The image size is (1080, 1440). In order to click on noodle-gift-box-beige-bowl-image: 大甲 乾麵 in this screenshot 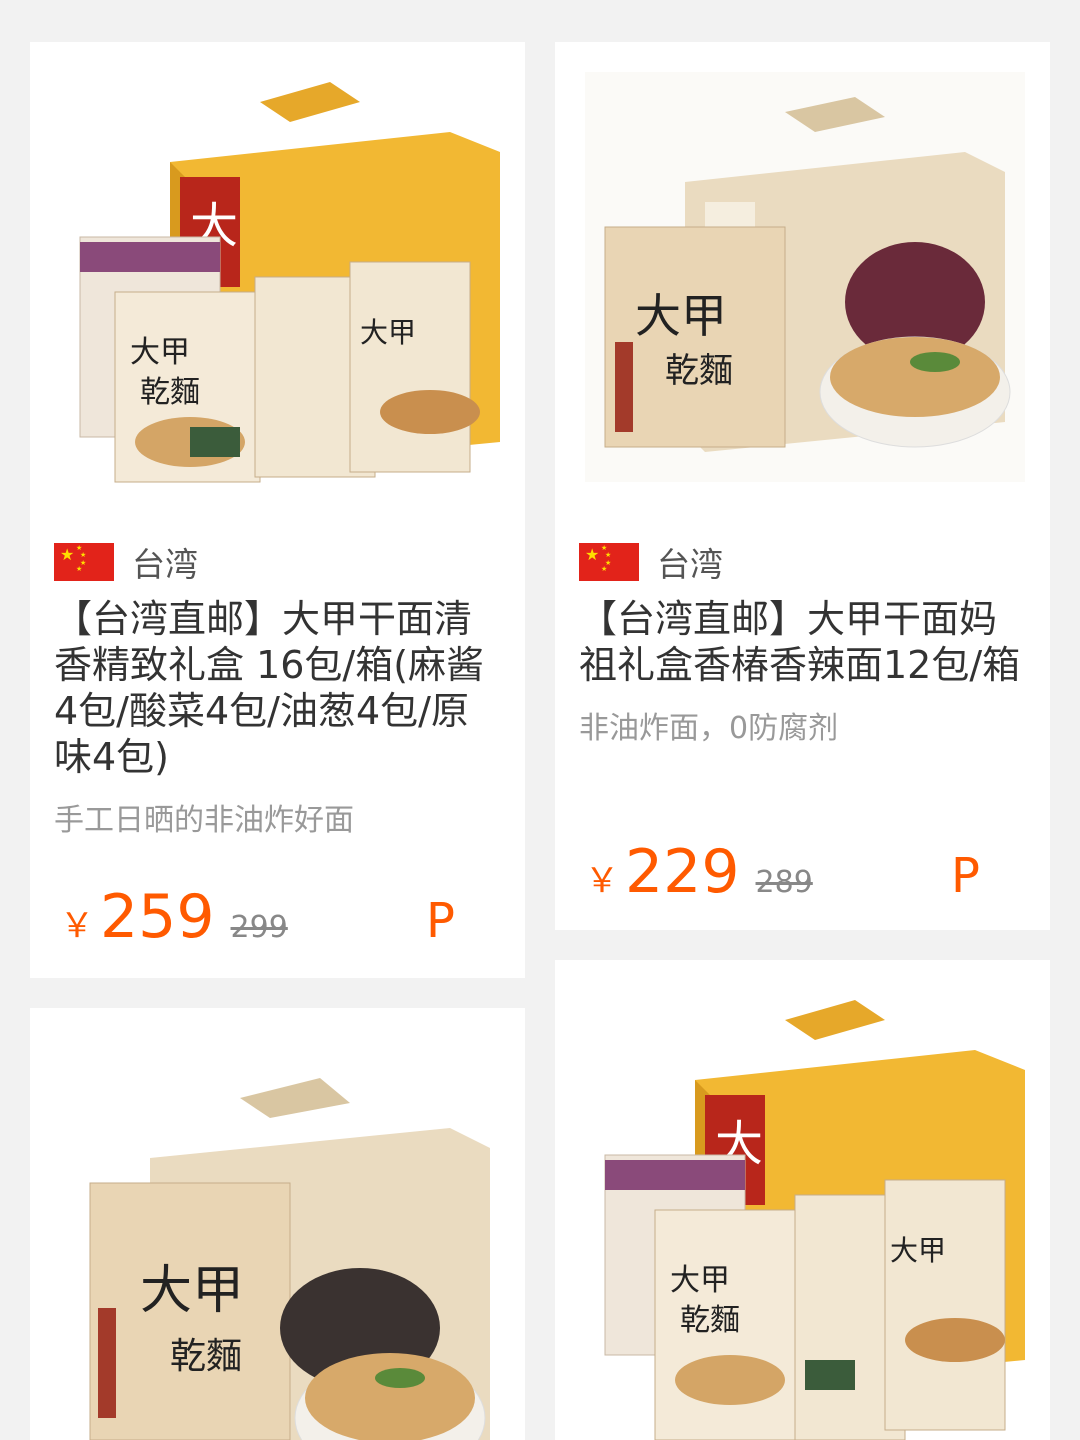, I will do `click(277, 1224)`.